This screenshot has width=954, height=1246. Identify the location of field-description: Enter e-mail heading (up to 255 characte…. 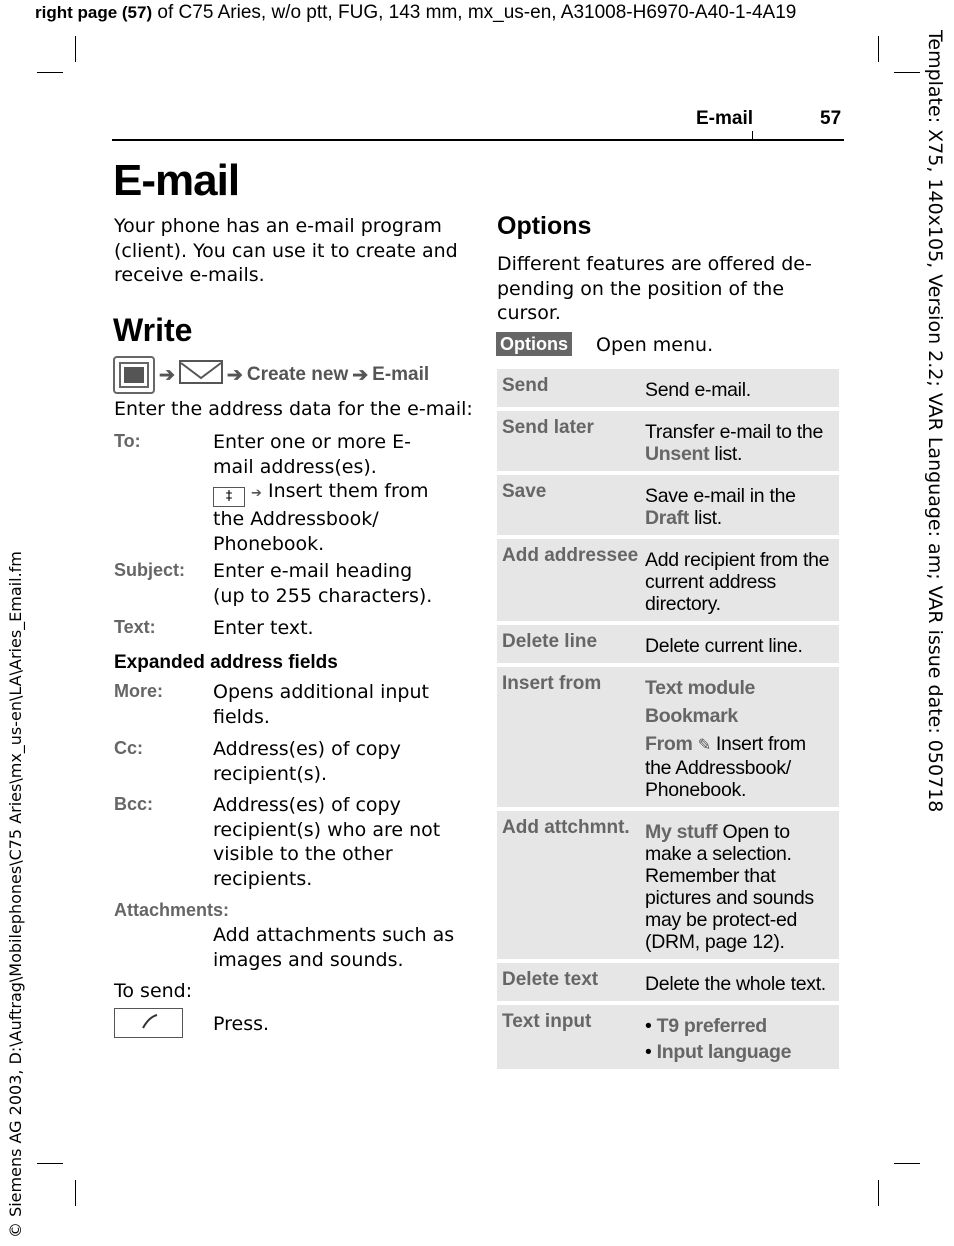
(323, 583).